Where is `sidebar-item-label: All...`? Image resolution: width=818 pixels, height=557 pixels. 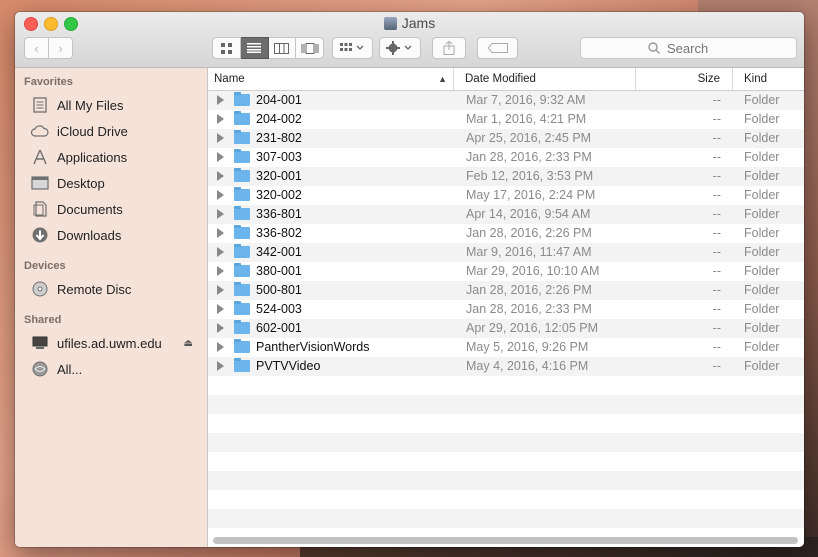 sidebar-item-label: All... is located at coordinates (70, 369).